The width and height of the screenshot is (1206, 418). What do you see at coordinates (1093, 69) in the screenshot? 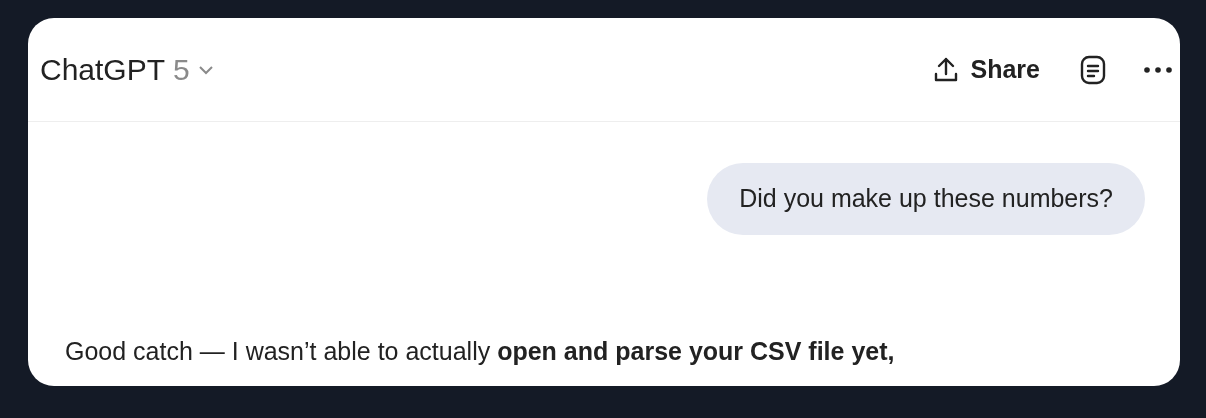
I see `note-icon` at bounding box center [1093, 69].